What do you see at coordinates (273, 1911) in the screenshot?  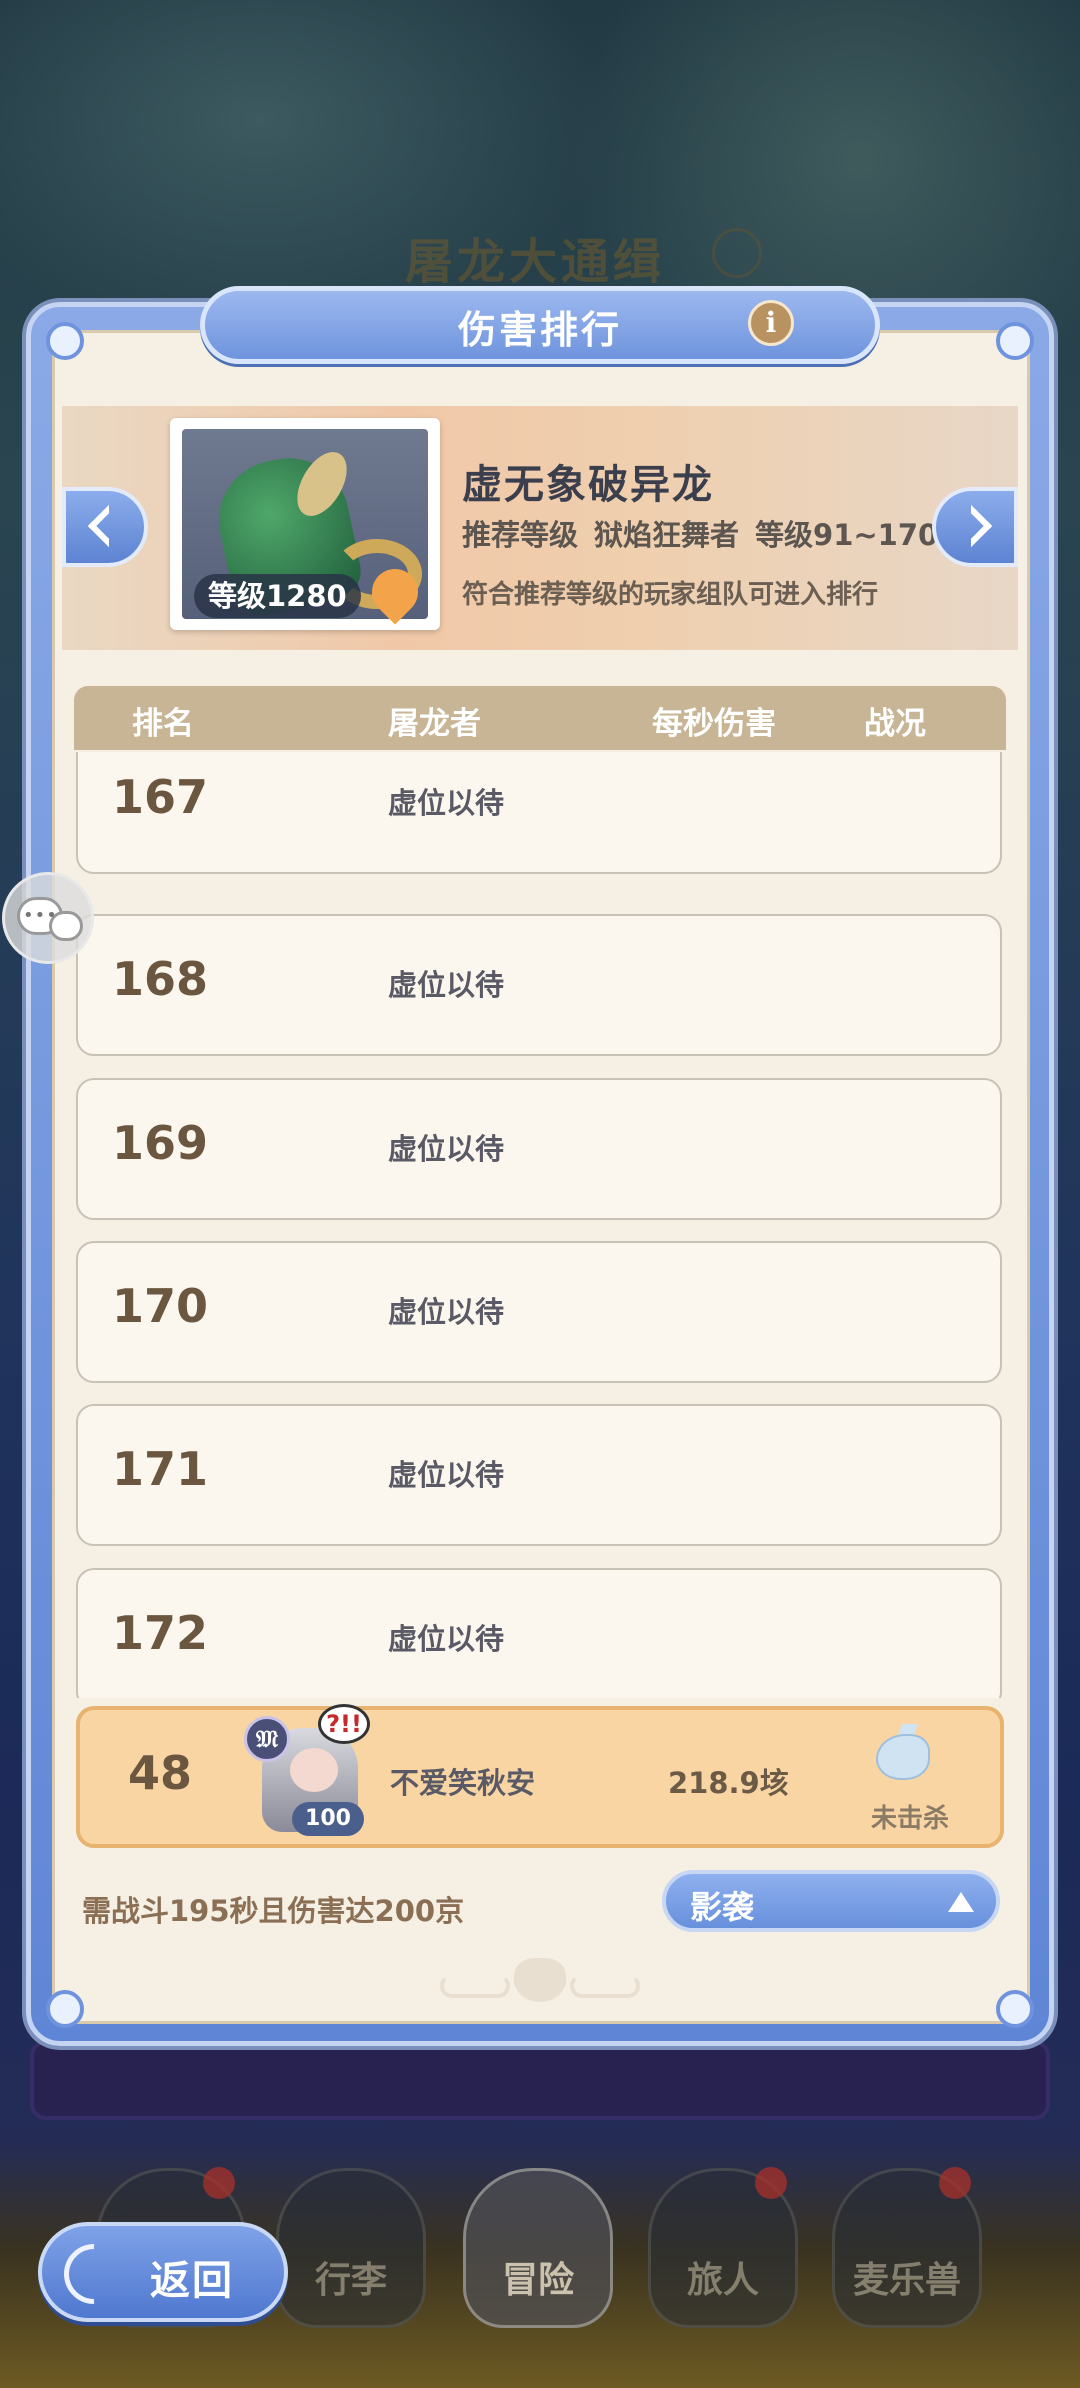 I see `requirement-text: 需战斗195秒且伤害达200京` at bounding box center [273, 1911].